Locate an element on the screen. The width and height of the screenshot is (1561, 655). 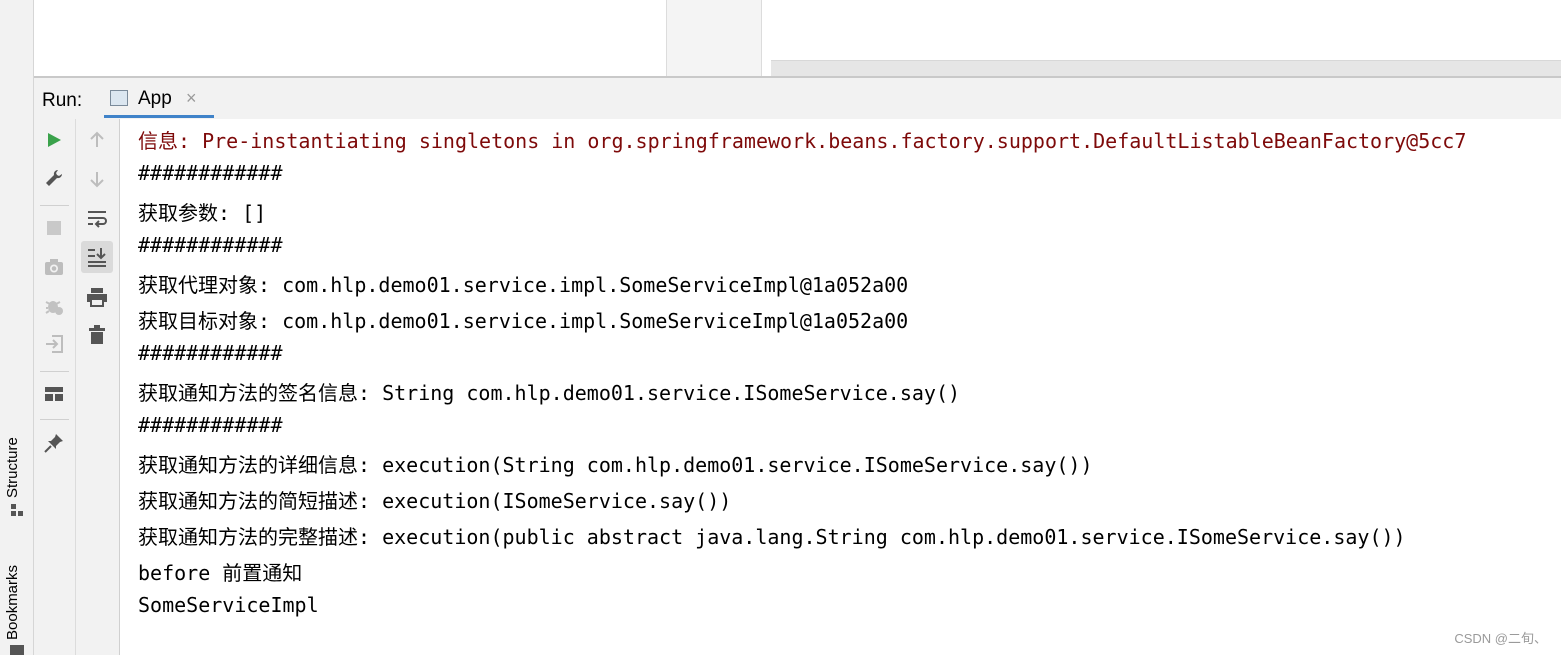
layout-button is located at coordinates (54, 394).